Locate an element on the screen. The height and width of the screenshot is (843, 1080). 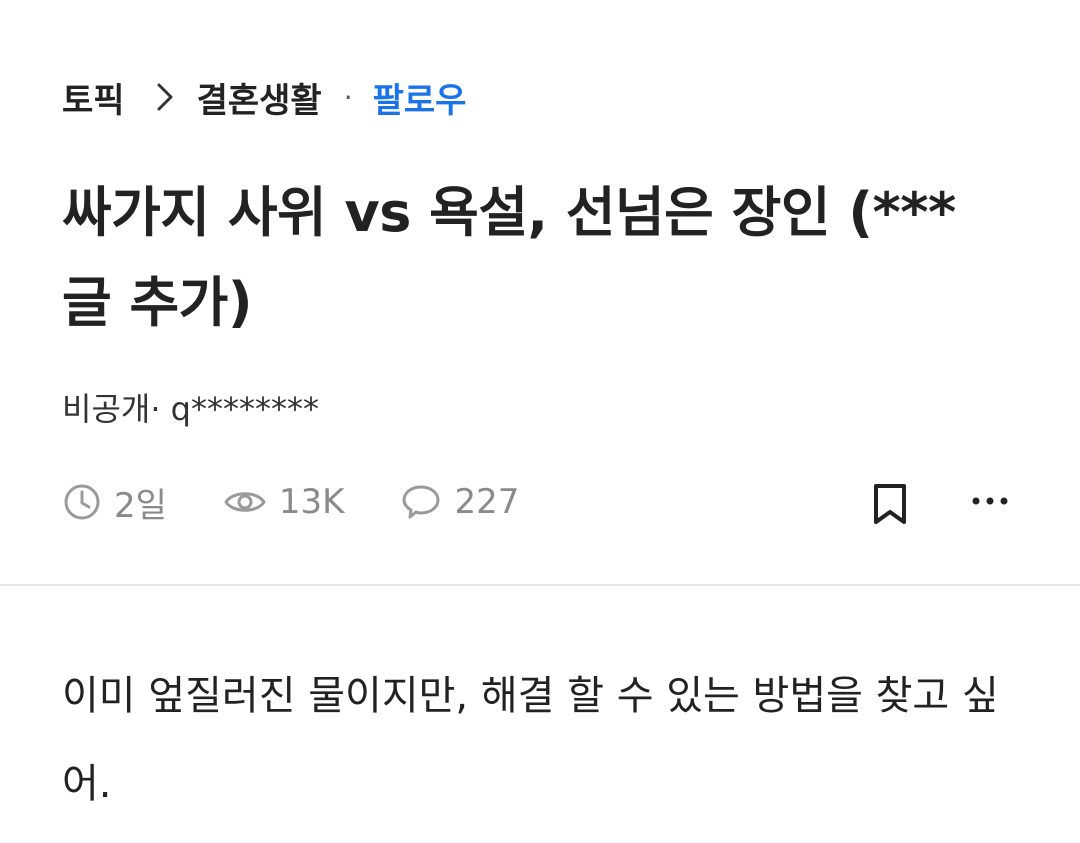
more-horizontal-icon is located at coordinates (990, 501).